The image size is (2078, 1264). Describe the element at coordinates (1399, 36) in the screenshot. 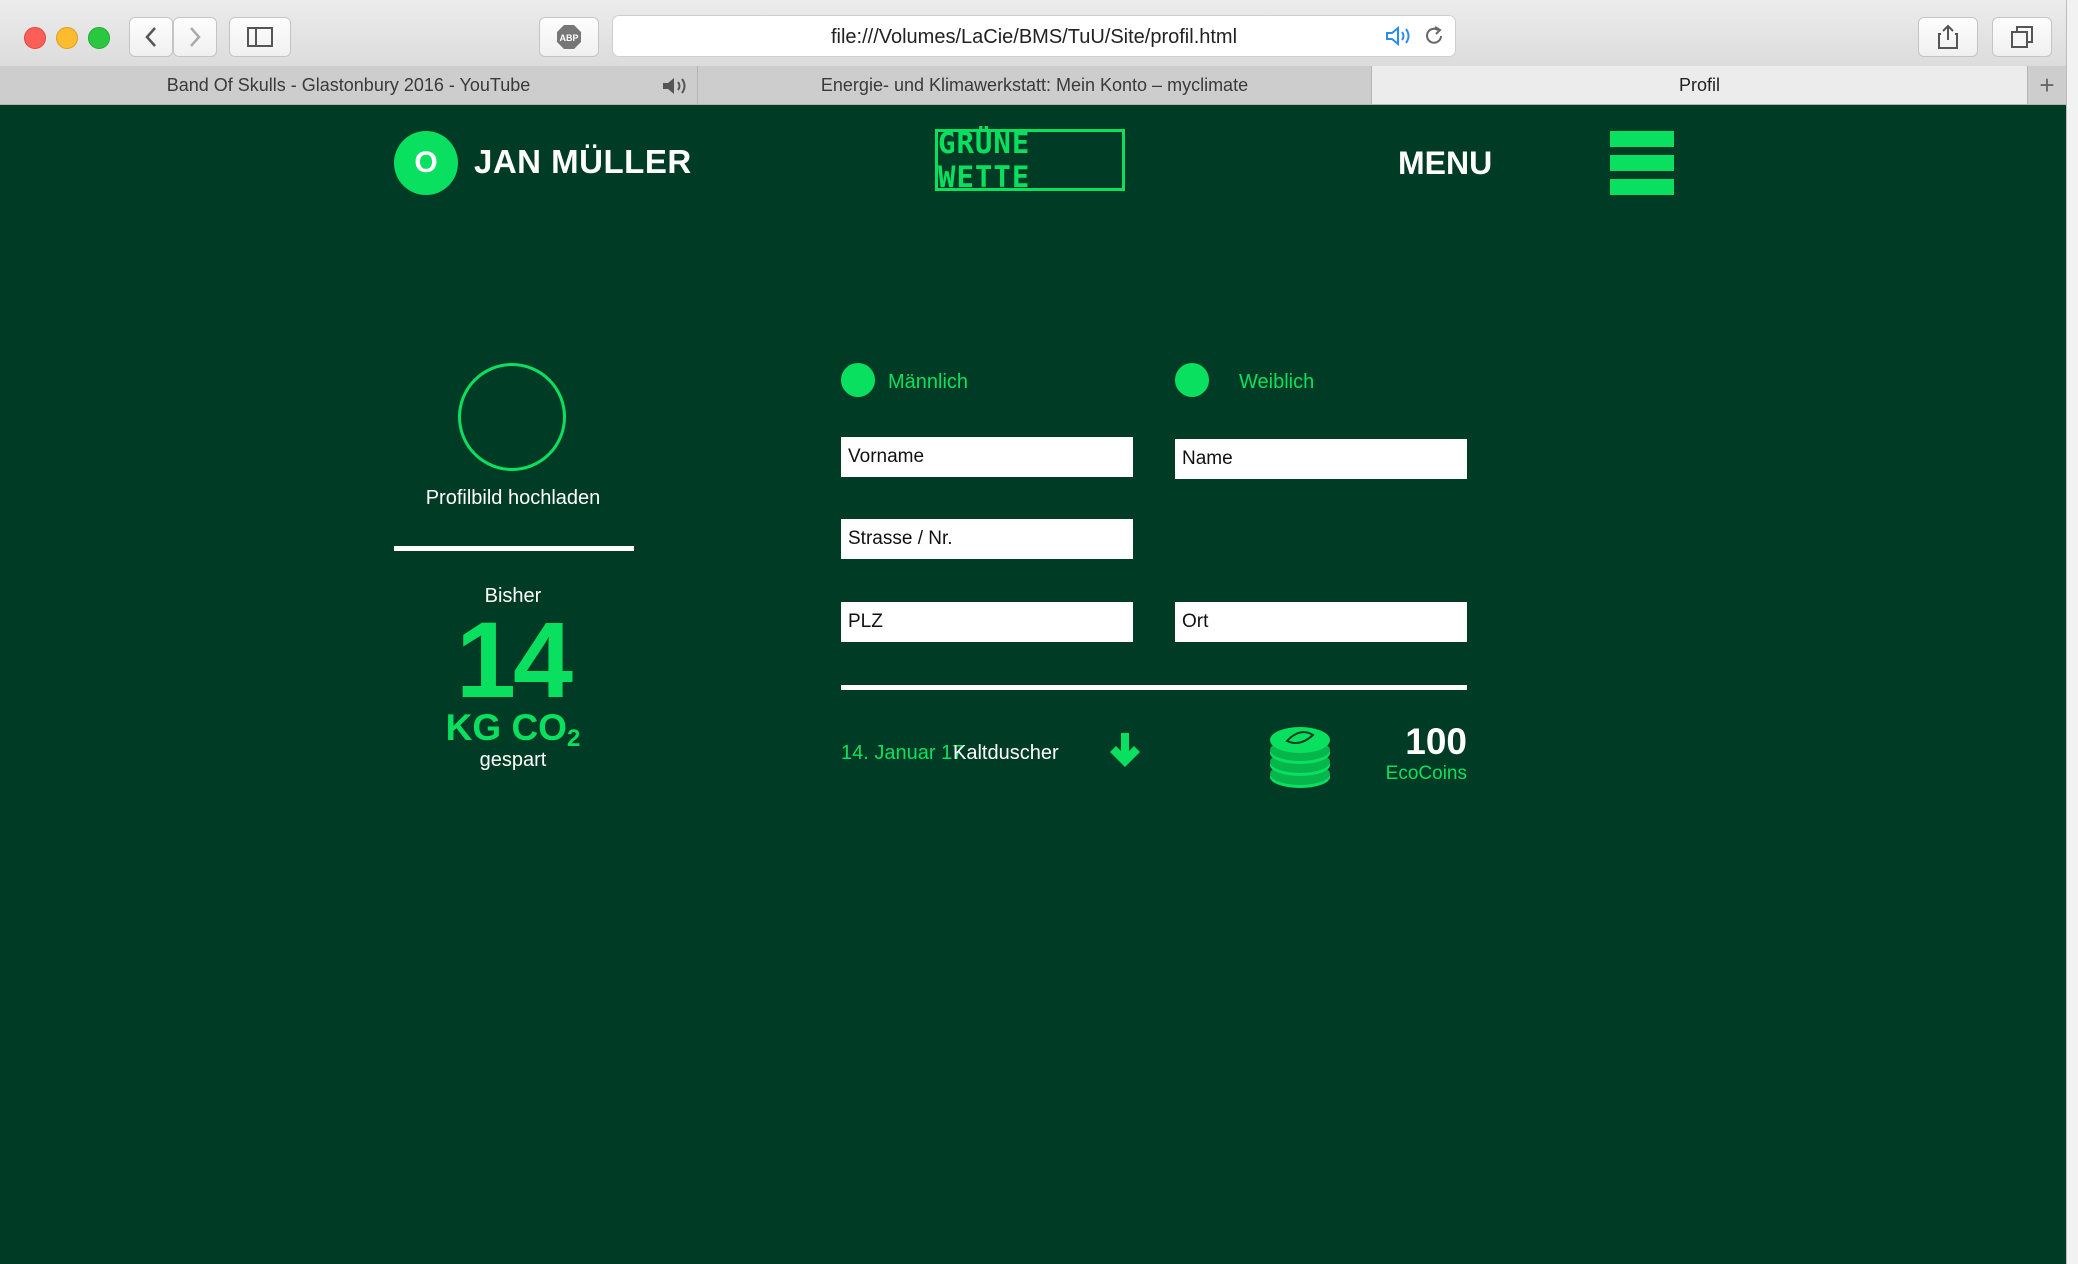

I see `audio-playing-icon` at that location.